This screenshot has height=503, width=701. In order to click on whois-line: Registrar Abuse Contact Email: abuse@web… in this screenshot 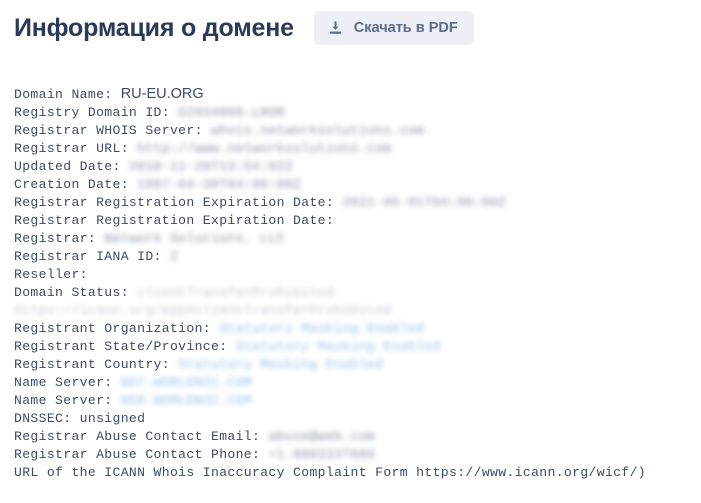, I will do `click(344, 437)`.